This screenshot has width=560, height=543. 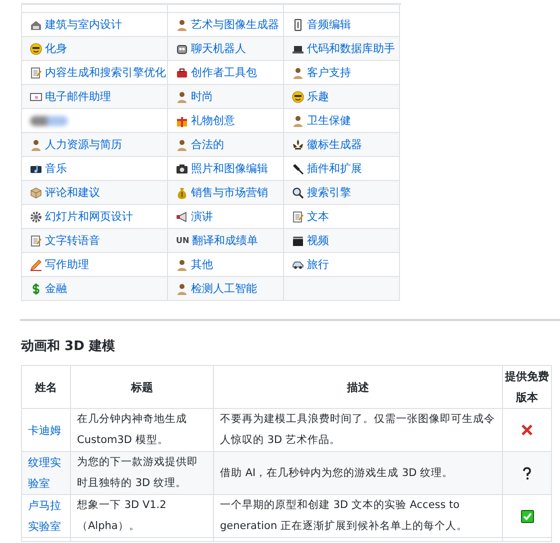 What do you see at coordinates (182, 168) in the screenshot?
I see `camera-icon` at bounding box center [182, 168].